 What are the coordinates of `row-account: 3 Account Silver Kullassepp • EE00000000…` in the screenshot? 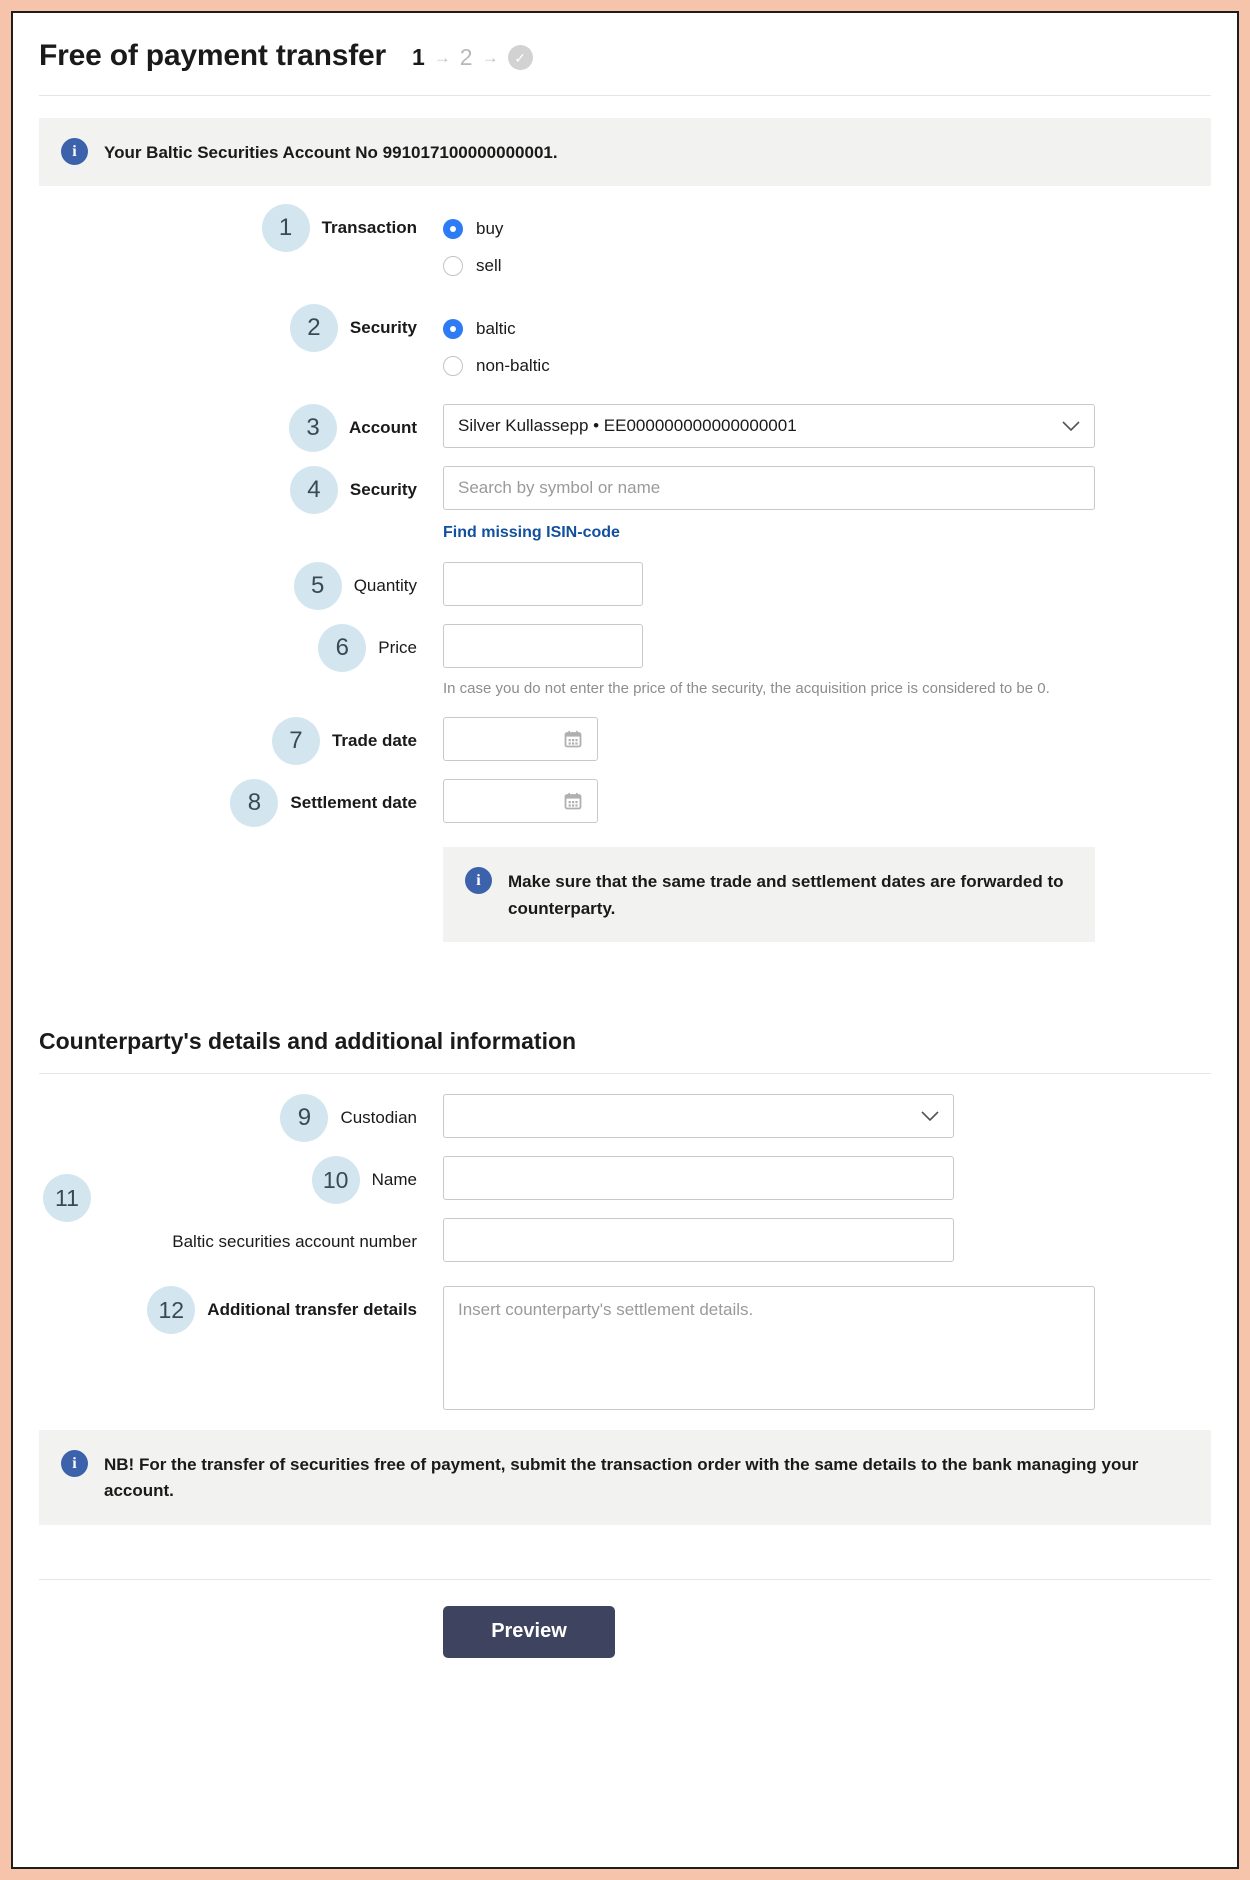 It's located at (625, 428).